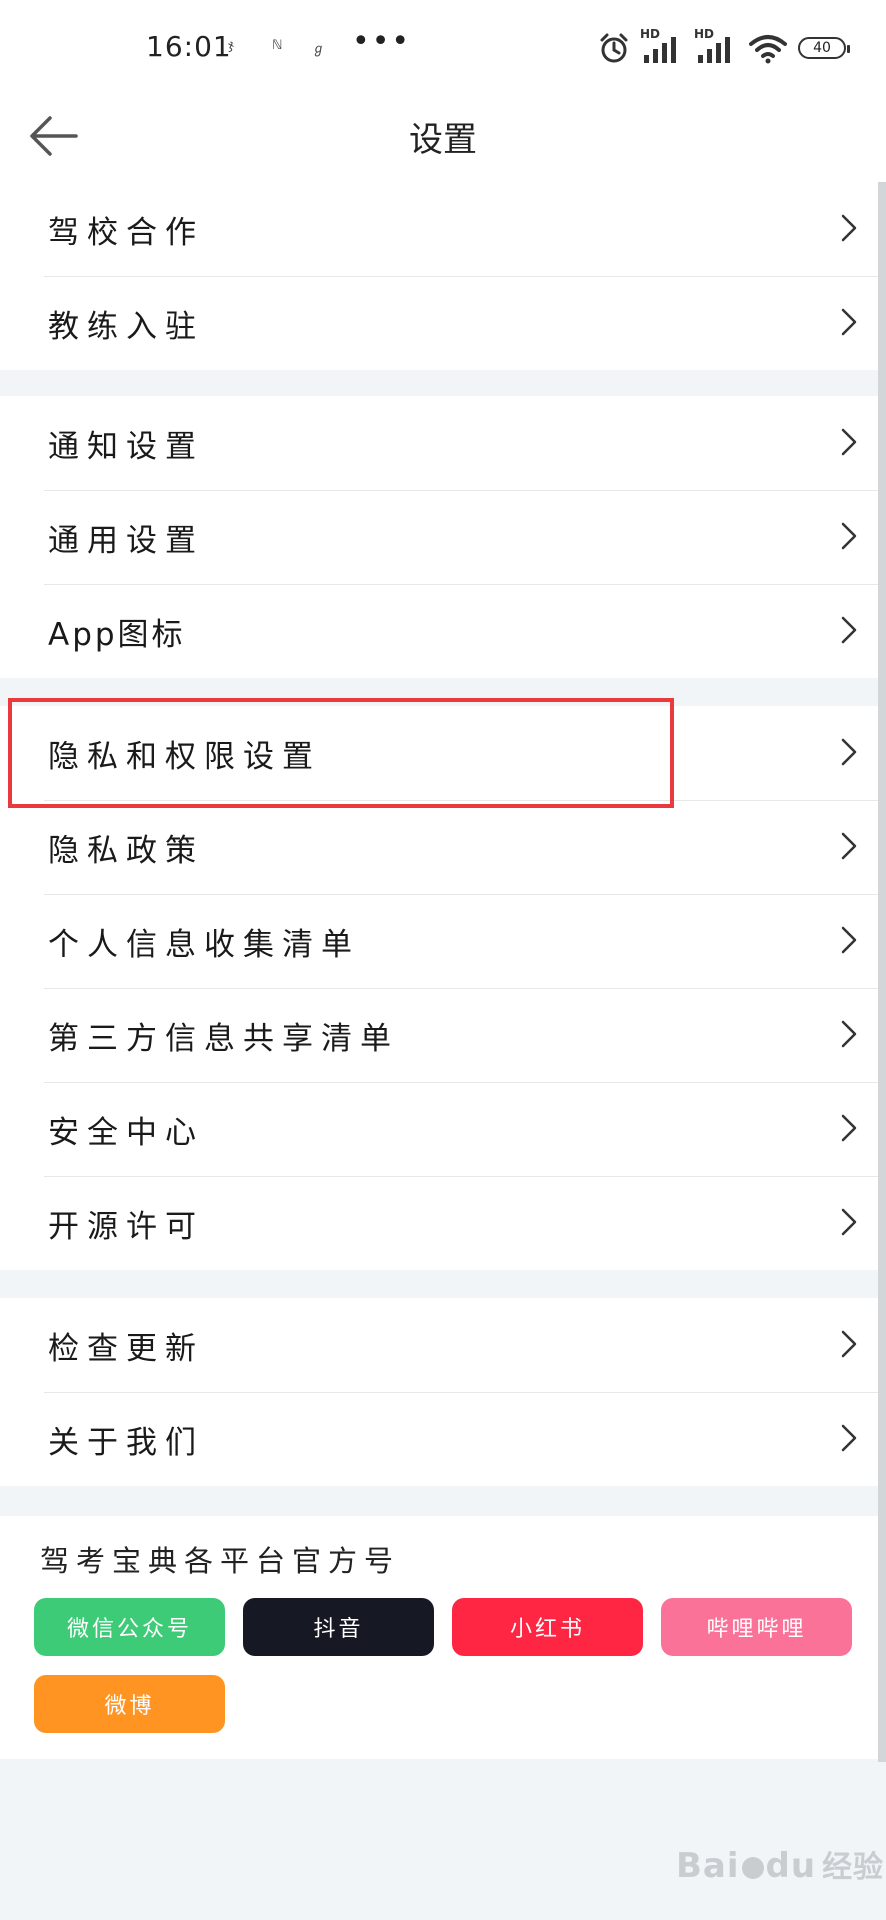 The image size is (886, 1920). I want to click on settings-item-label: 隐私和权限设置, so click(184, 756).